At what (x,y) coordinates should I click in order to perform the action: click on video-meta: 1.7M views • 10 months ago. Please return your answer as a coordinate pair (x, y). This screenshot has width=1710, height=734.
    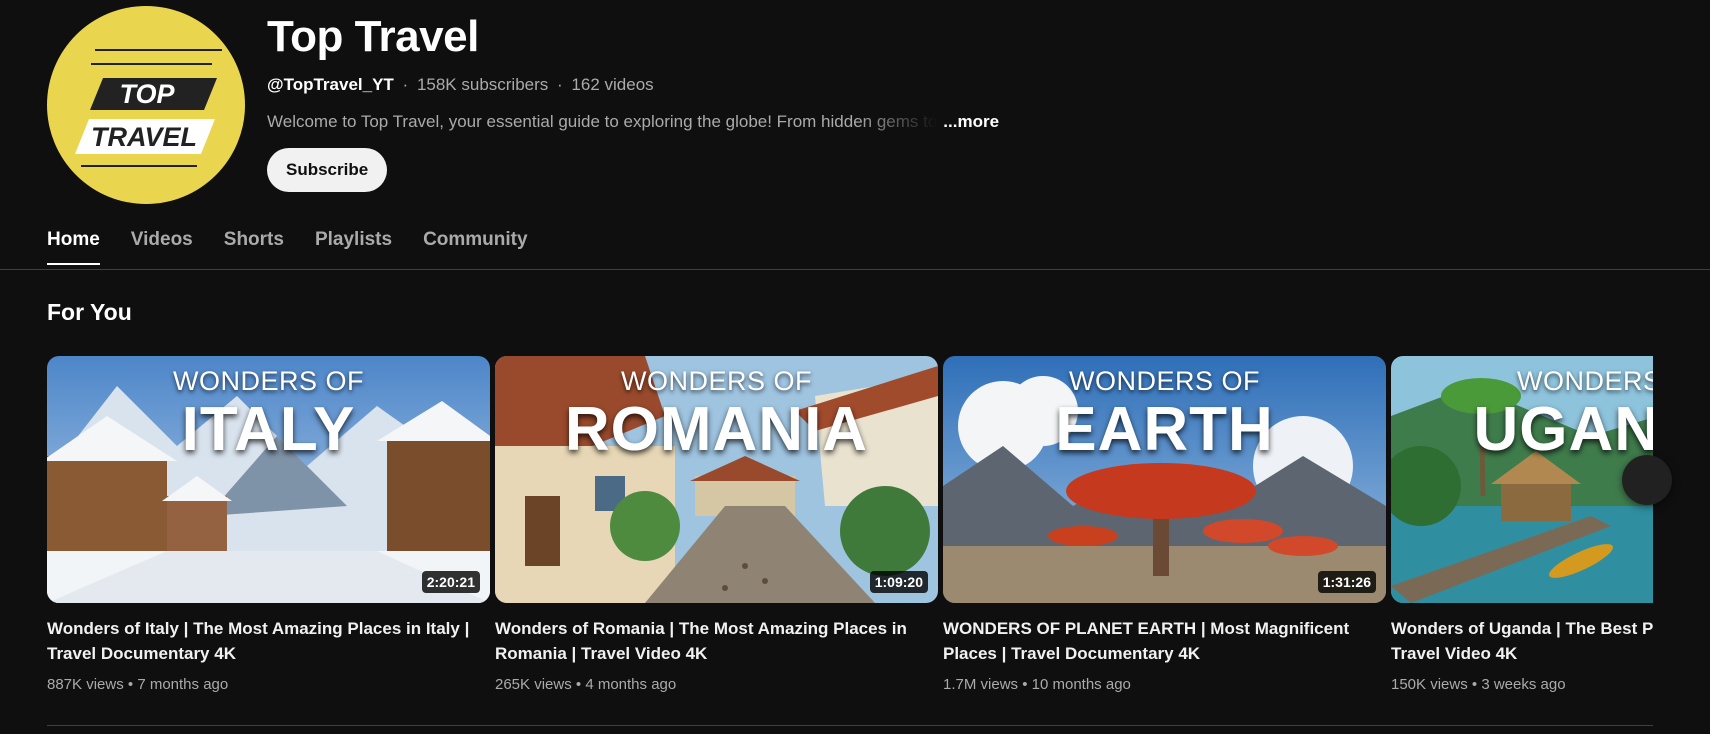
    Looking at the image, I should click on (1164, 684).